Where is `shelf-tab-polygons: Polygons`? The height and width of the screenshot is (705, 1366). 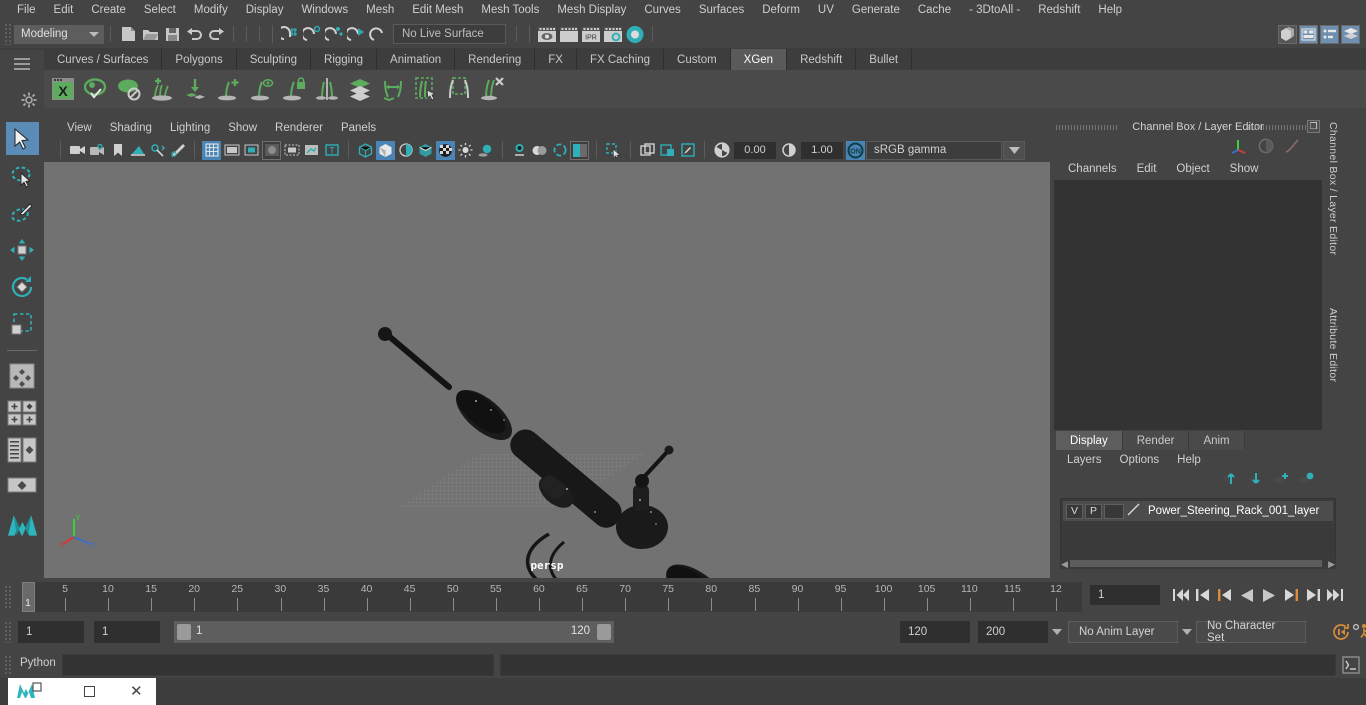
shelf-tab-polygons: Polygons is located at coordinates (199, 59).